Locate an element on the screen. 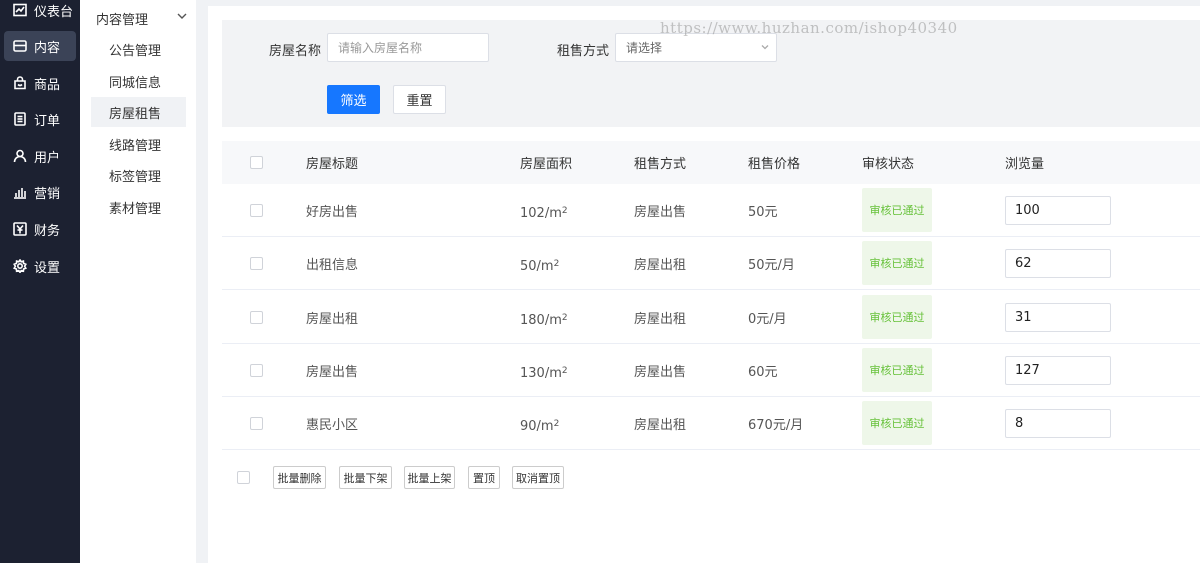  views-input: 62 is located at coordinates (1058, 263).